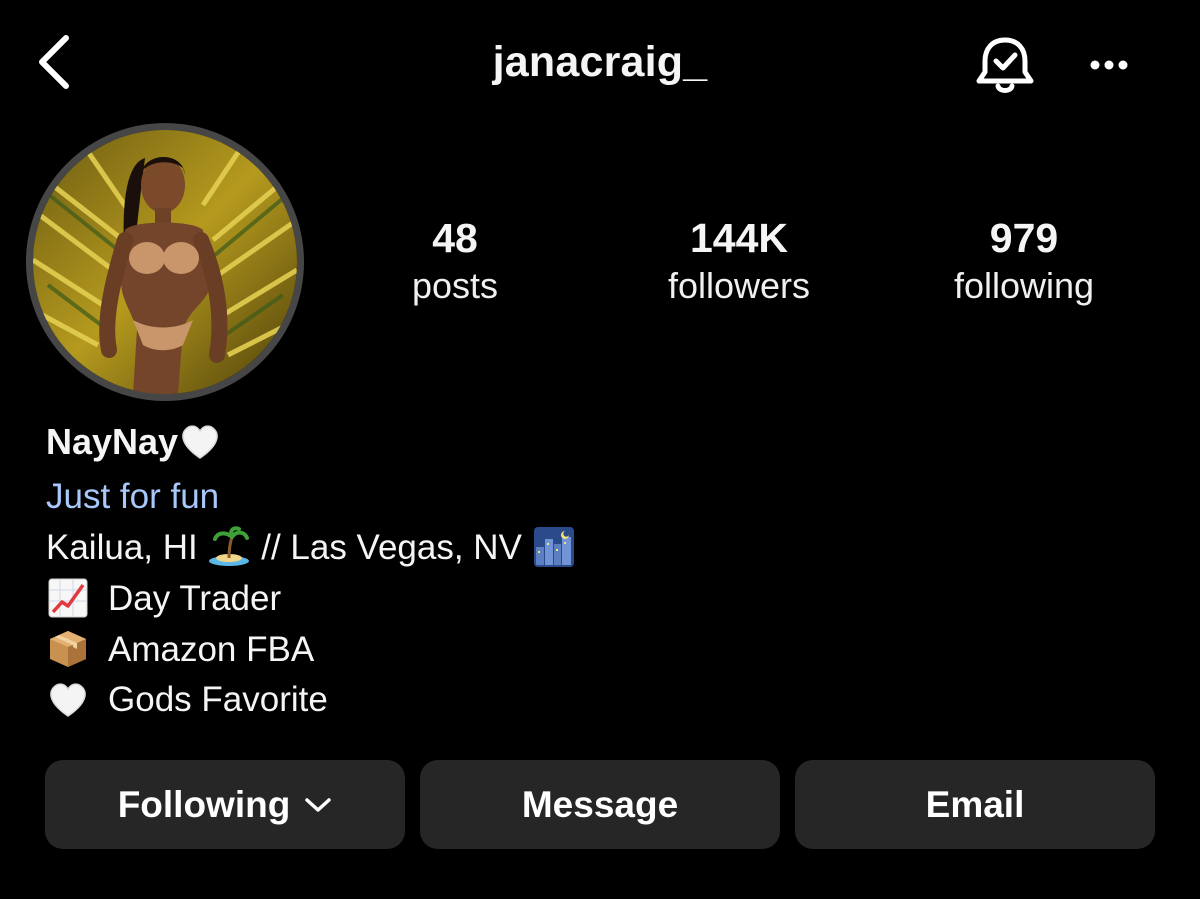 The height and width of the screenshot is (899, 1200). I want to click on email-button: Email, so click(975, 804).